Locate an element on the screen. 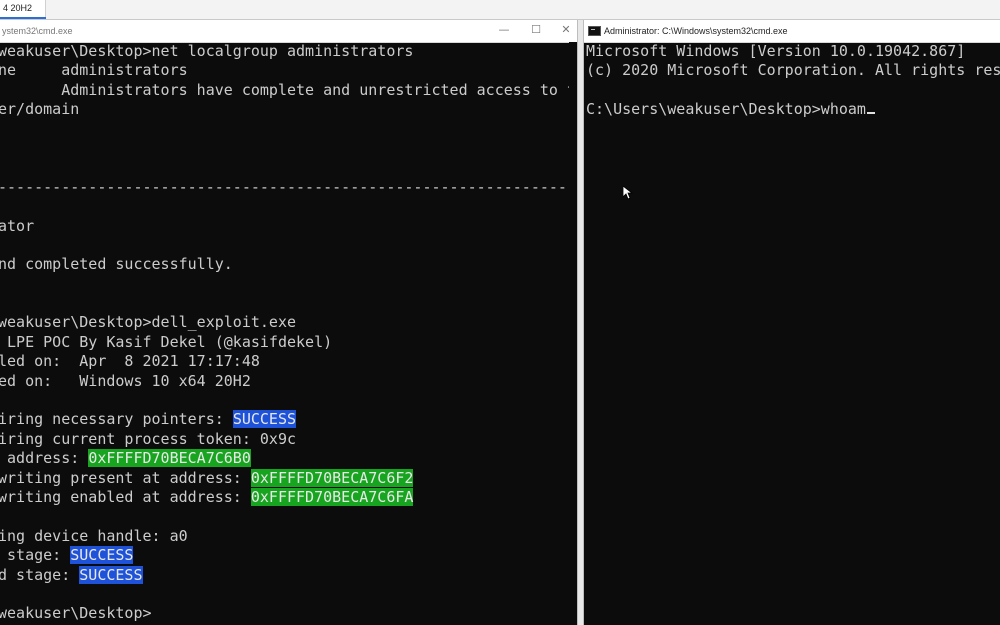  terminal-text: d stage: is located at coordinates (40, 574).